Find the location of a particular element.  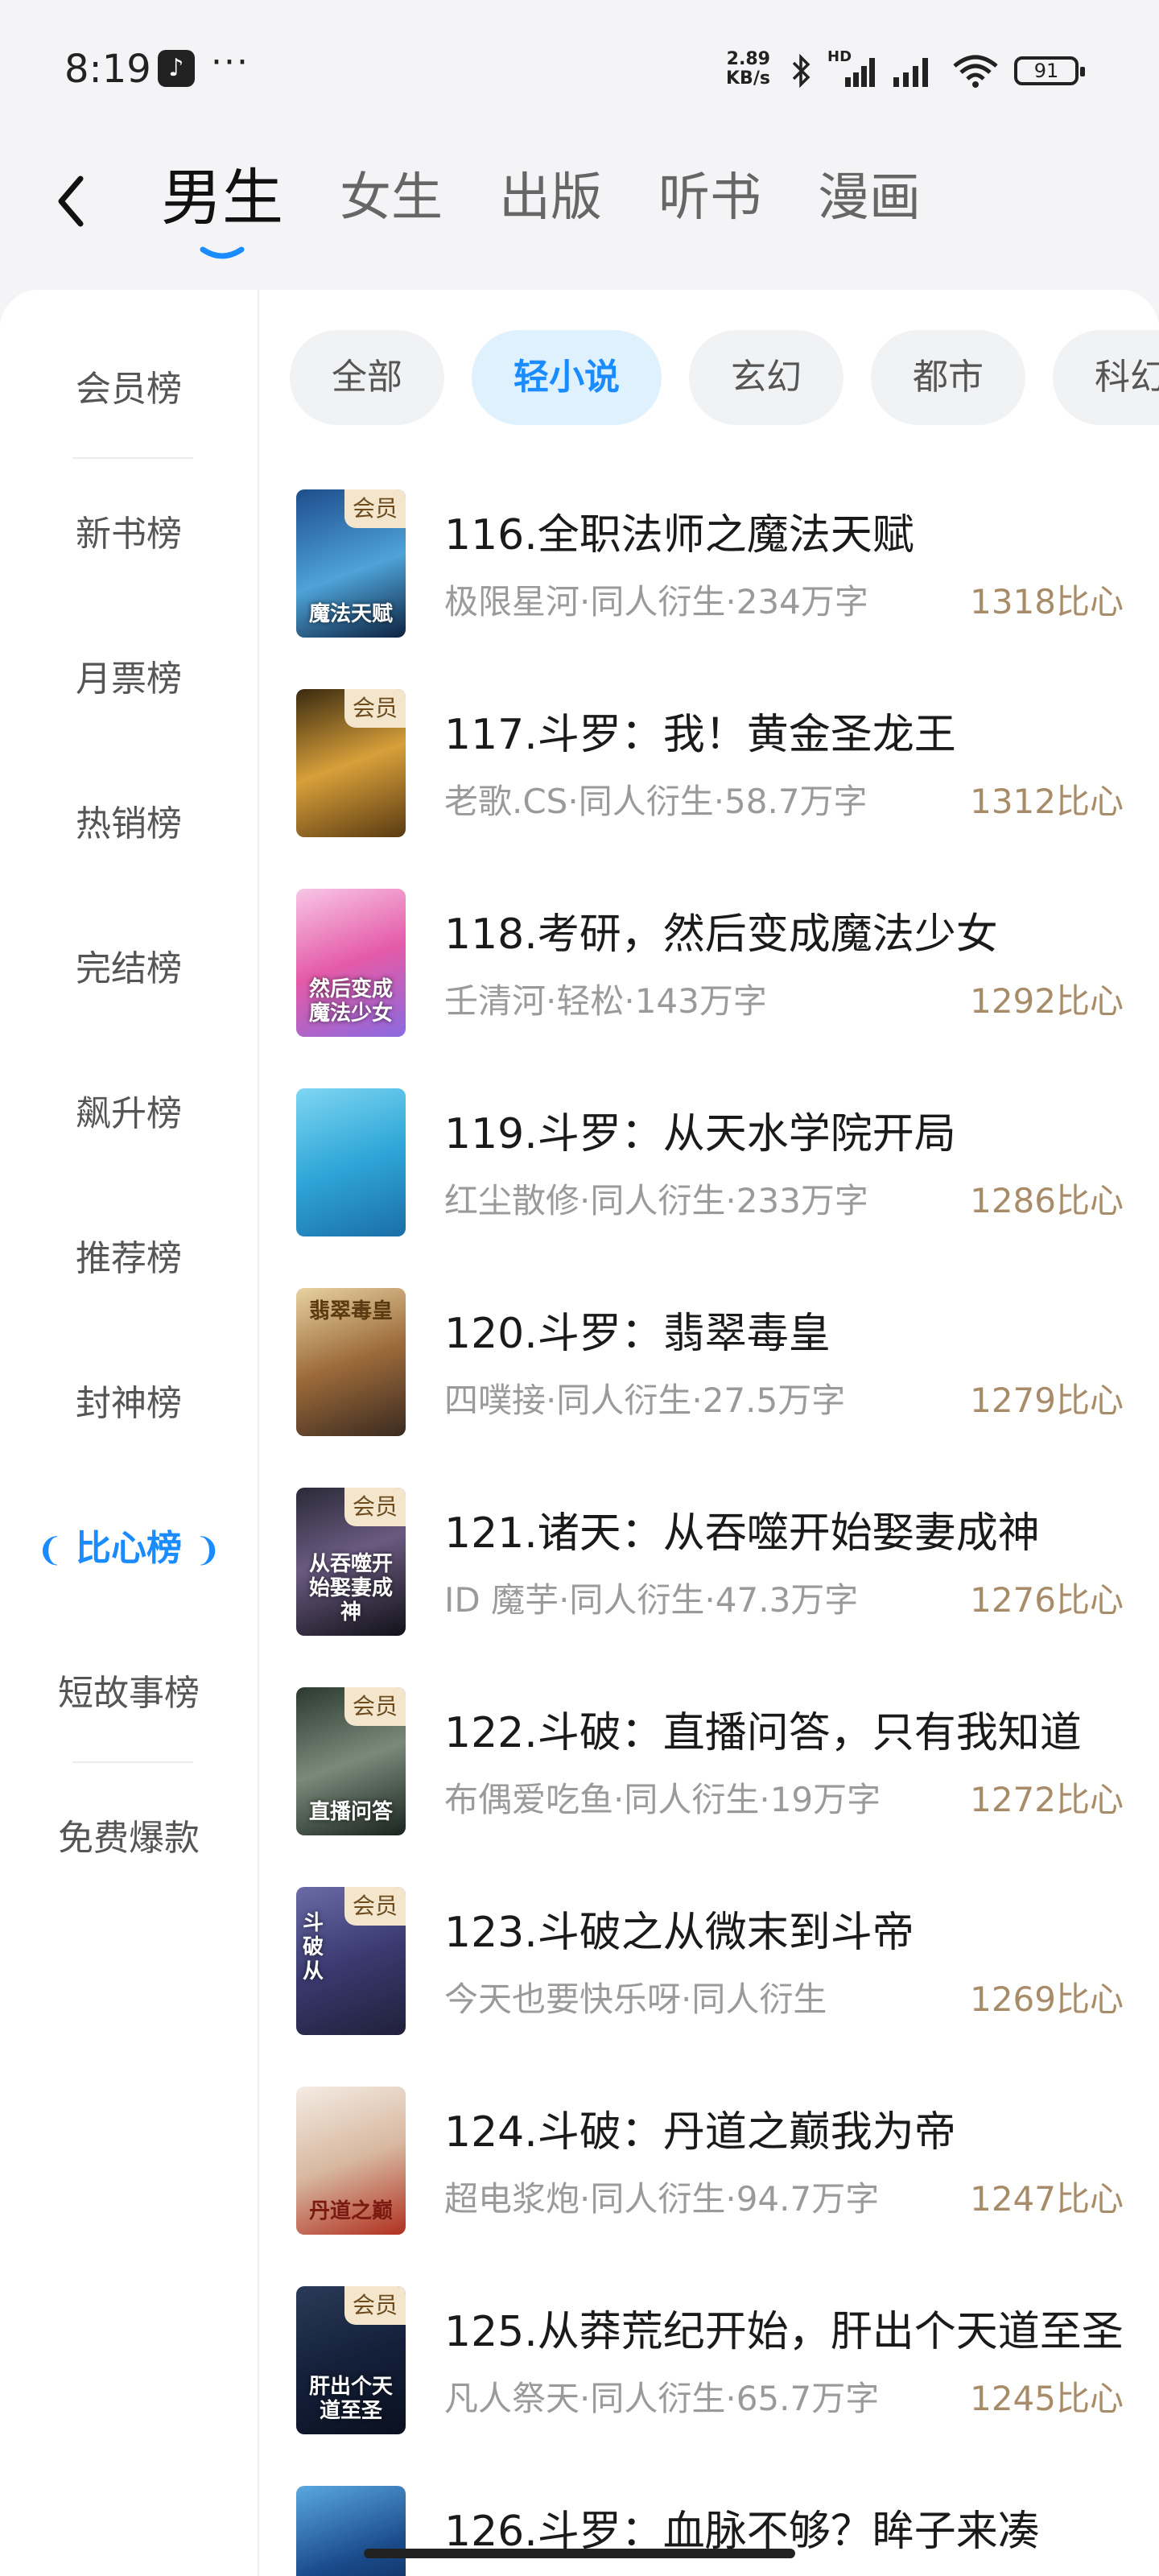

sidebar-item-label: 飙升榜 is located at coordinates (129, 1113).